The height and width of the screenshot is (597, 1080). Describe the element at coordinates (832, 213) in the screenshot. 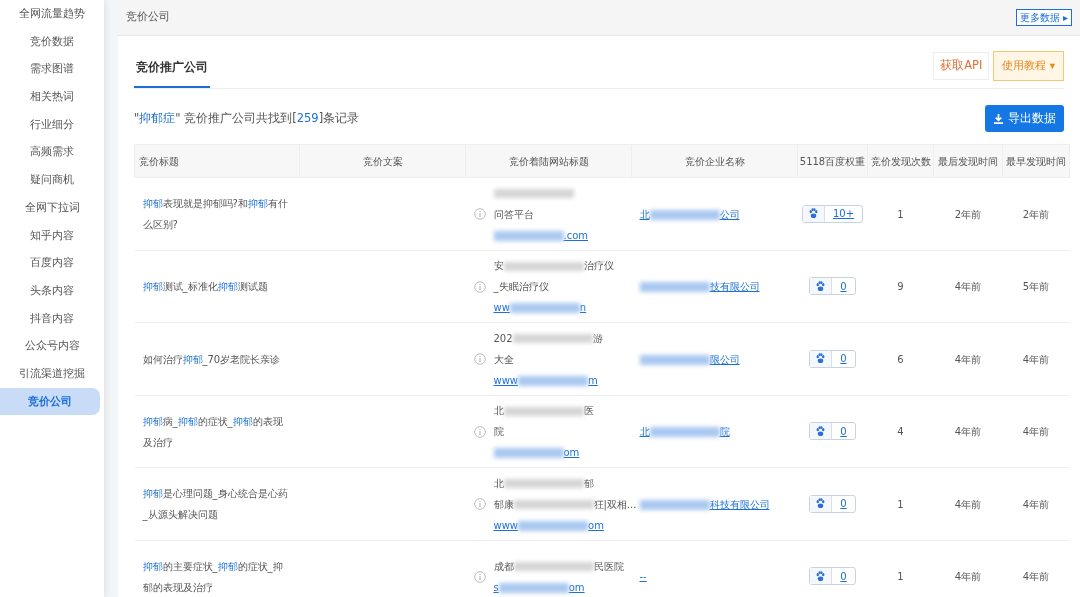

I see `weight-badge: 10+` at that location.